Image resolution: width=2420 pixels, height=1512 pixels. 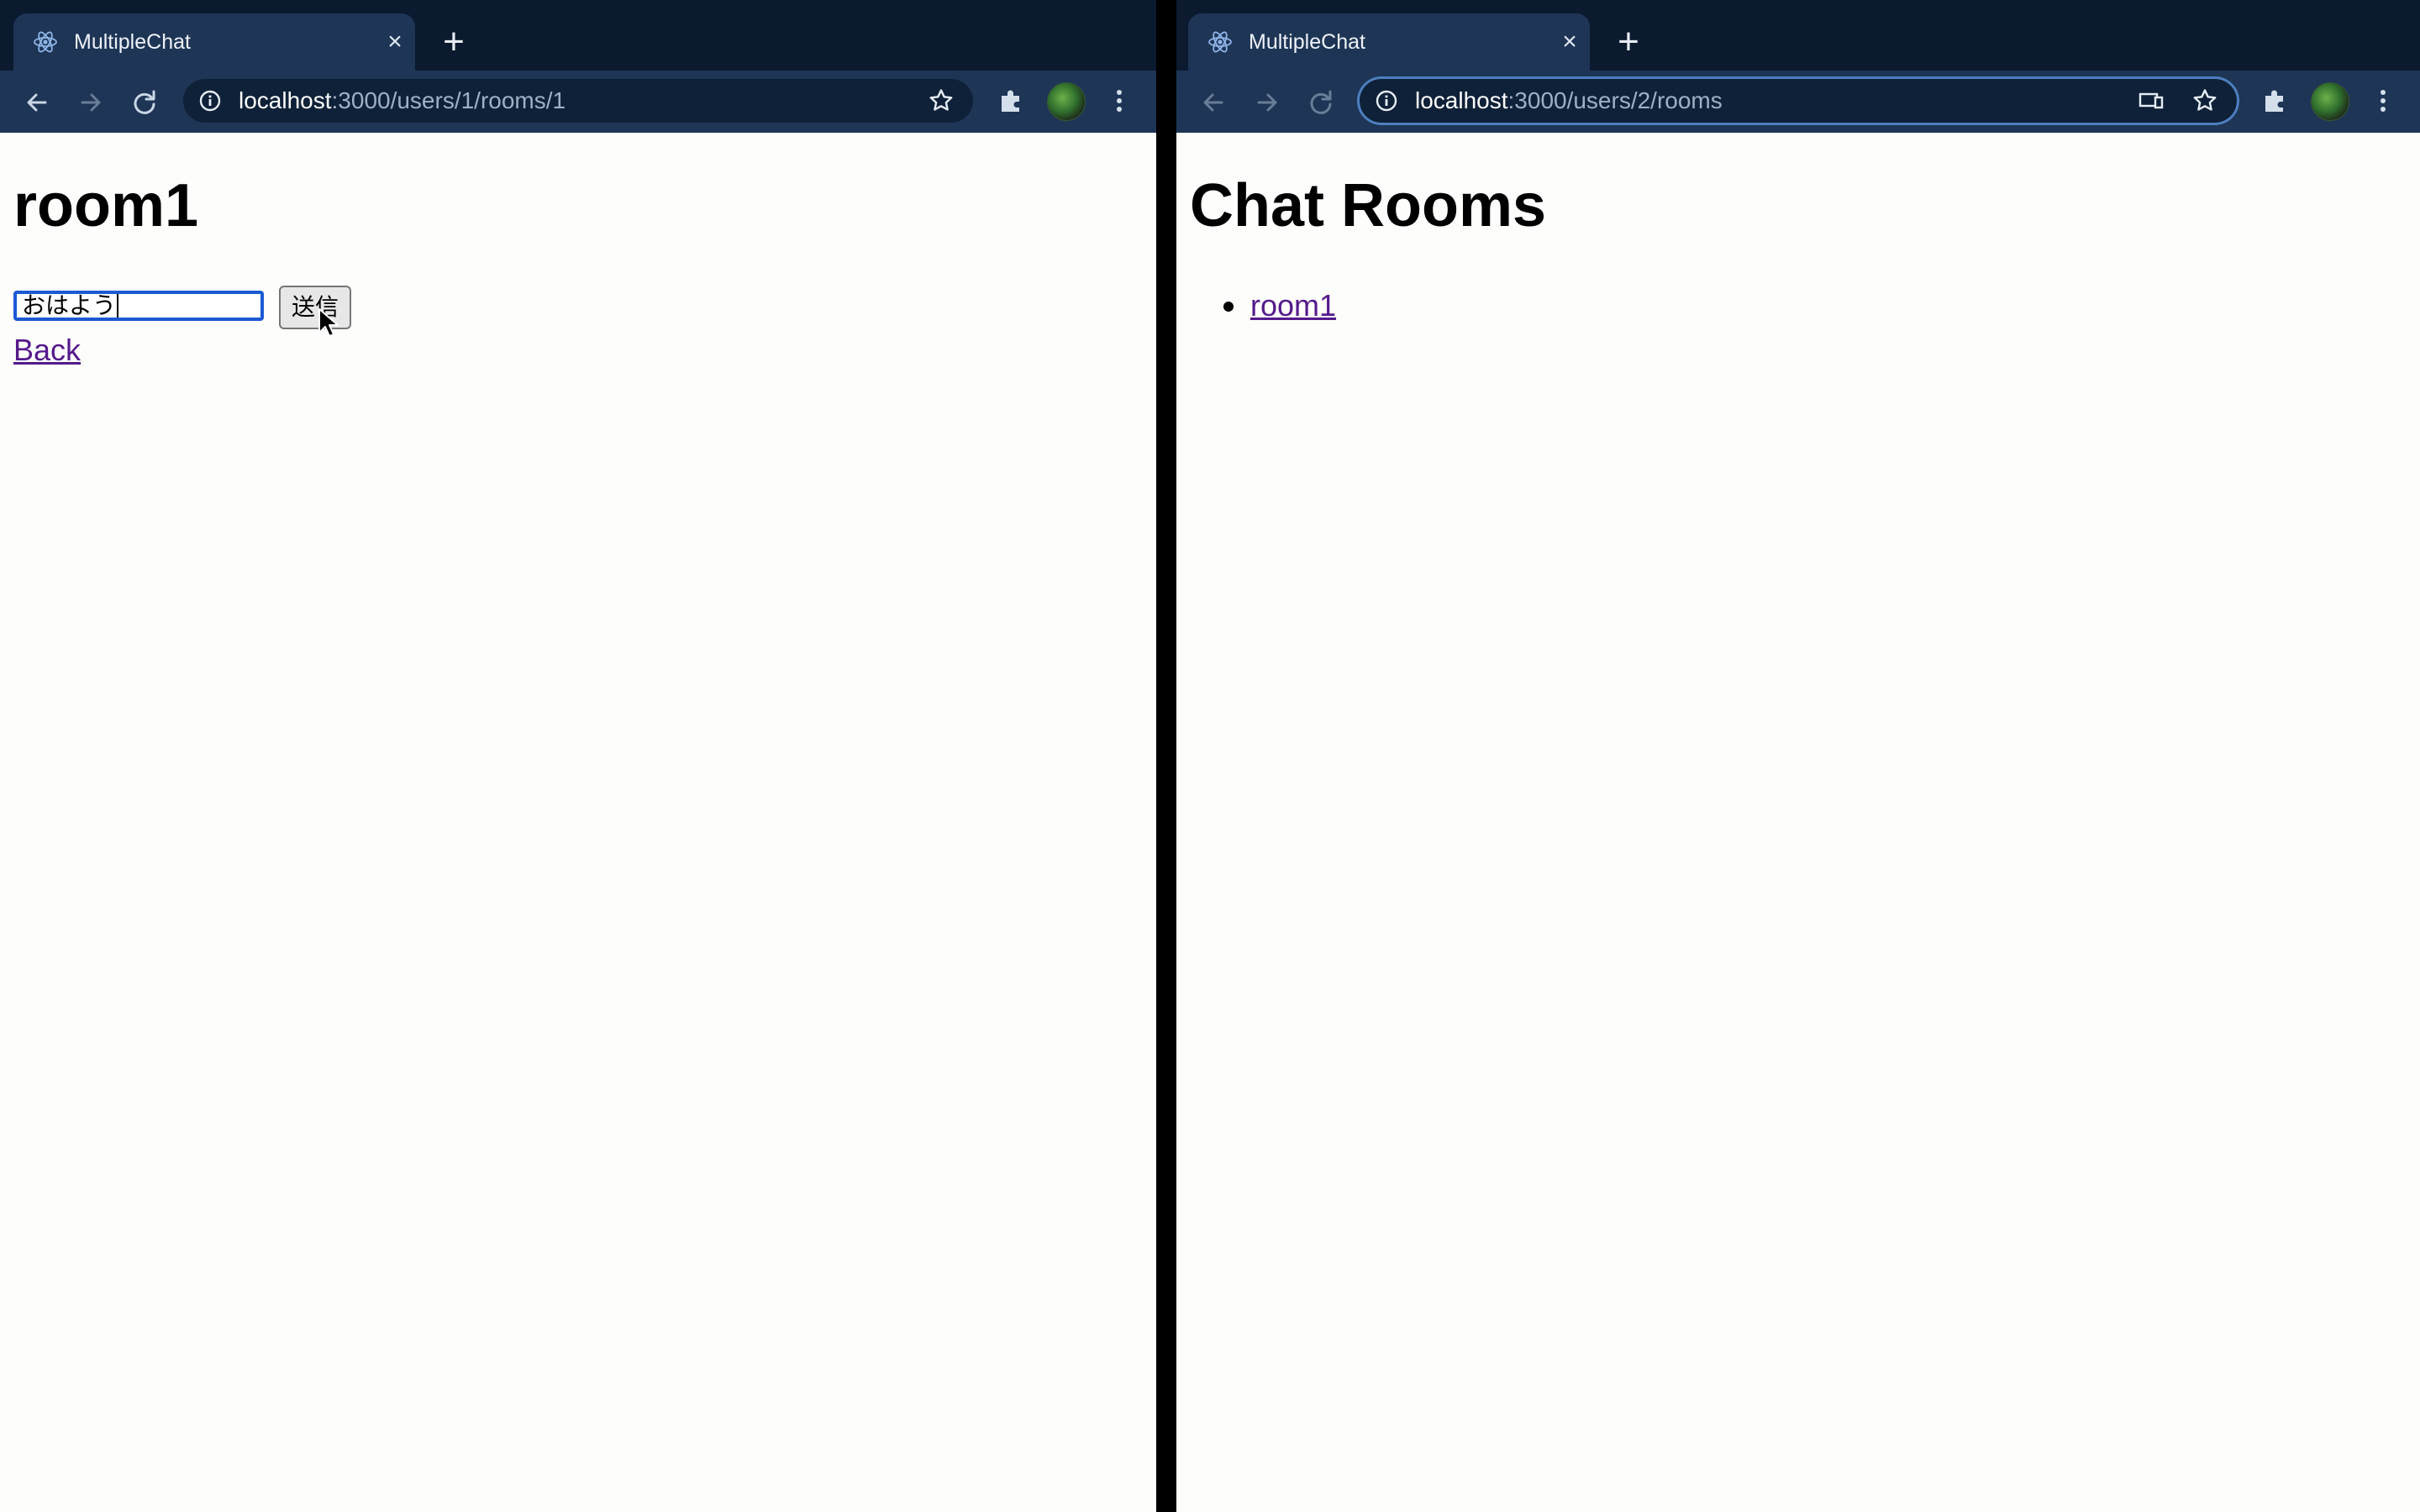 I want to click on message-input-value: おはよう, so click(x=69, y=305).